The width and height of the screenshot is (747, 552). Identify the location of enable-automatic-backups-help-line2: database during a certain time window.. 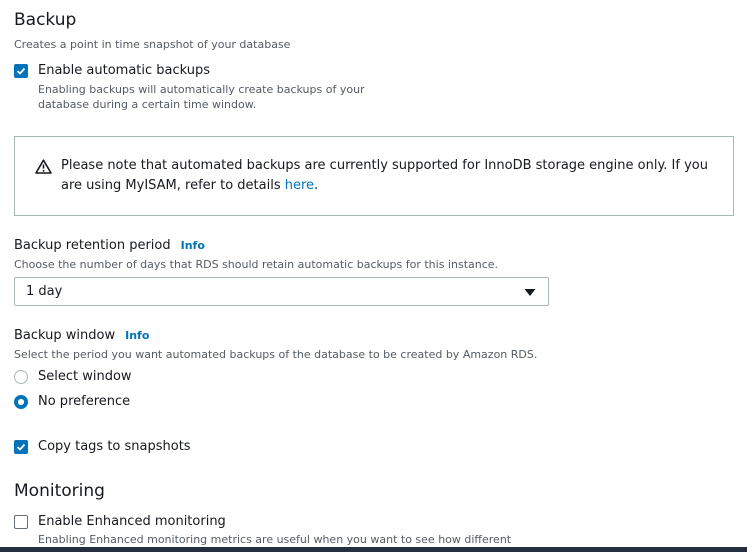
(147, 104).